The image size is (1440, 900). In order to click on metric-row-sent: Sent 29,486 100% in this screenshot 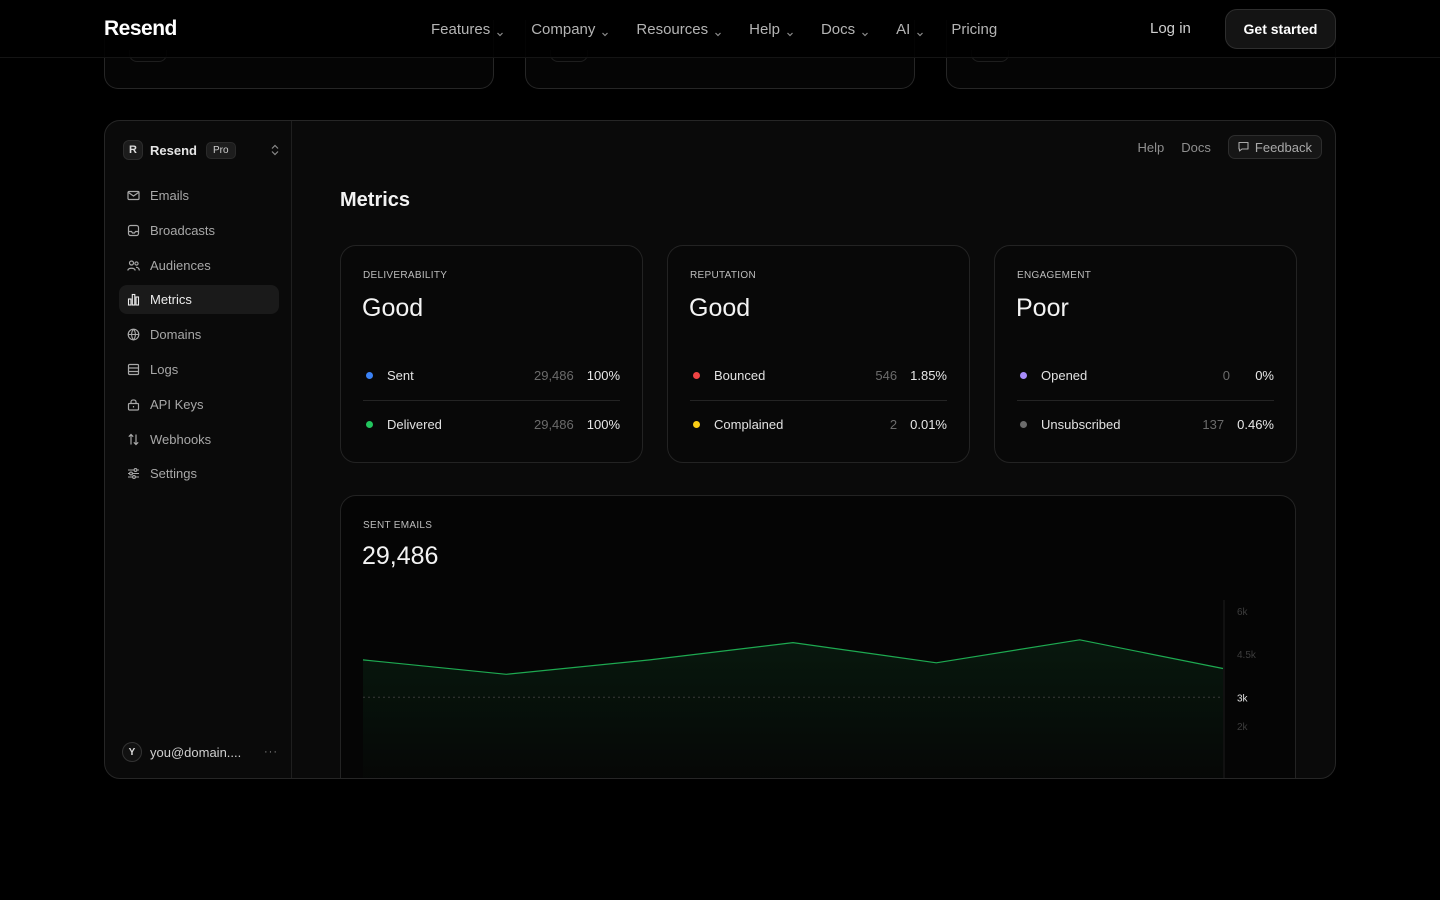, I will do `click(491, 375)`.